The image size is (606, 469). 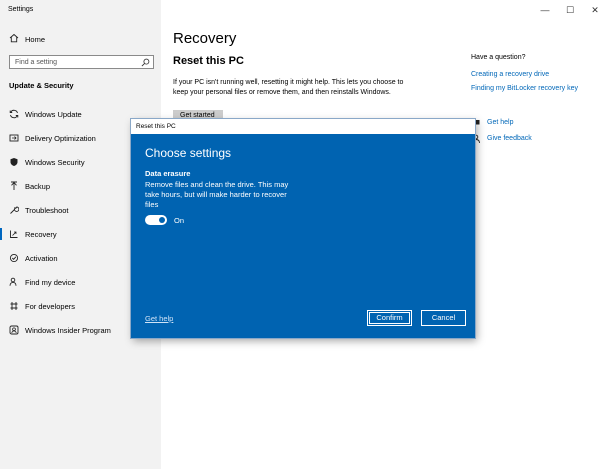 What do you see at coordinates (41, 85) in the screenshot?
I see `section-heading: Update & Security` at bounding box center [41, 85].